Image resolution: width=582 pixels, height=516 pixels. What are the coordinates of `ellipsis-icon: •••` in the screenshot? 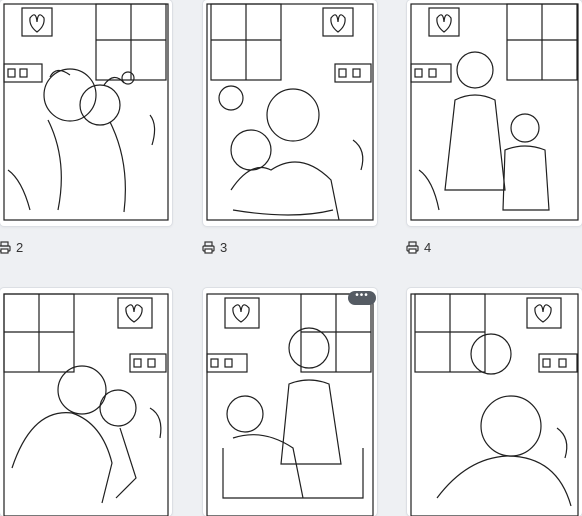 It's located at (362, 295).